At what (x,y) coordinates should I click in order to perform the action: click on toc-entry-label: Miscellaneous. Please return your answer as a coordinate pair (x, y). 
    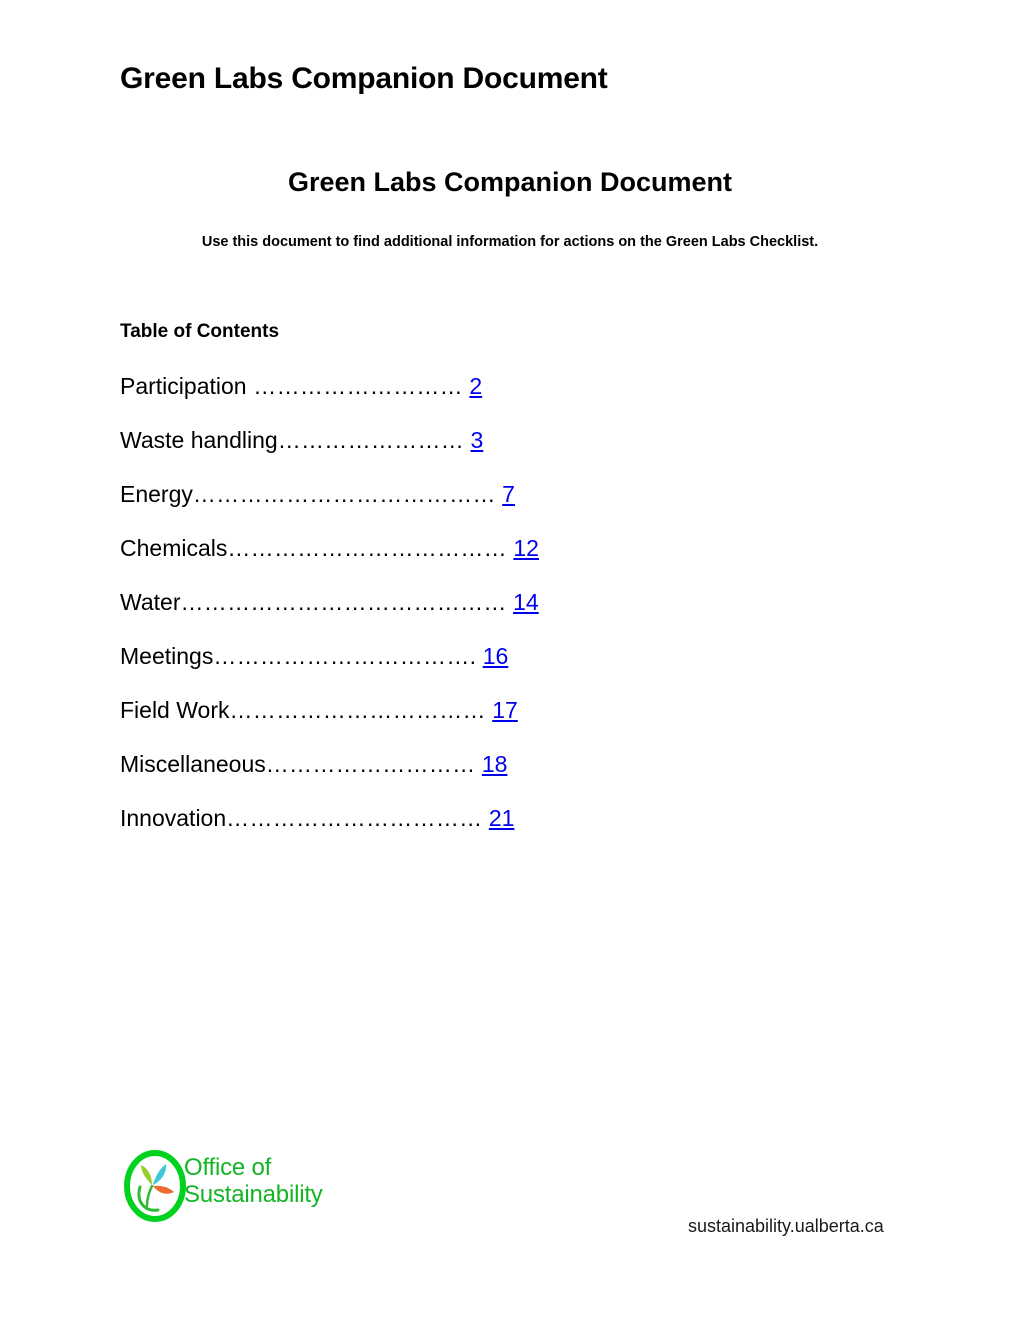
    Looking at the image, I should click on (193, 764).